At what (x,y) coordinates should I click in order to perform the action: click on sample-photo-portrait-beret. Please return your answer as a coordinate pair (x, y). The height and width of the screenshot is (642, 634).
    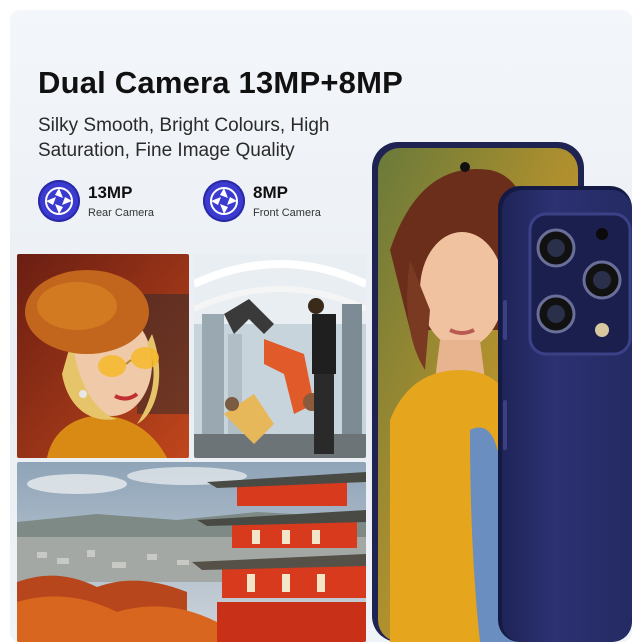
    Looking at the image, I should click on (103, 356).